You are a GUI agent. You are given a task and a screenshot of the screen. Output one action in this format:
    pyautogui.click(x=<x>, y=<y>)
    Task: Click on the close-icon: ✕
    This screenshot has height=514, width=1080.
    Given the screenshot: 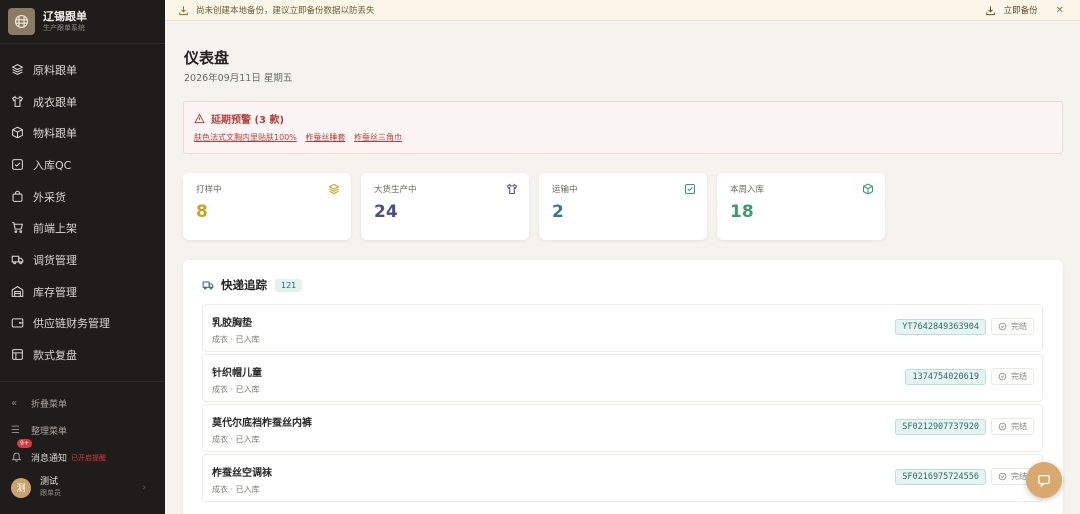 What is the action you would take?
    pyautogui.click(x=1060, y=10)
    